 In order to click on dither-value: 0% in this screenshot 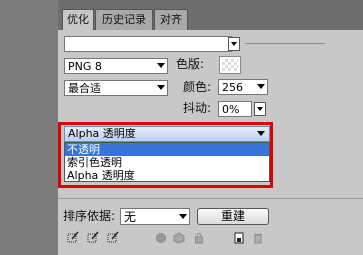, I will do `click(231, 109)`.